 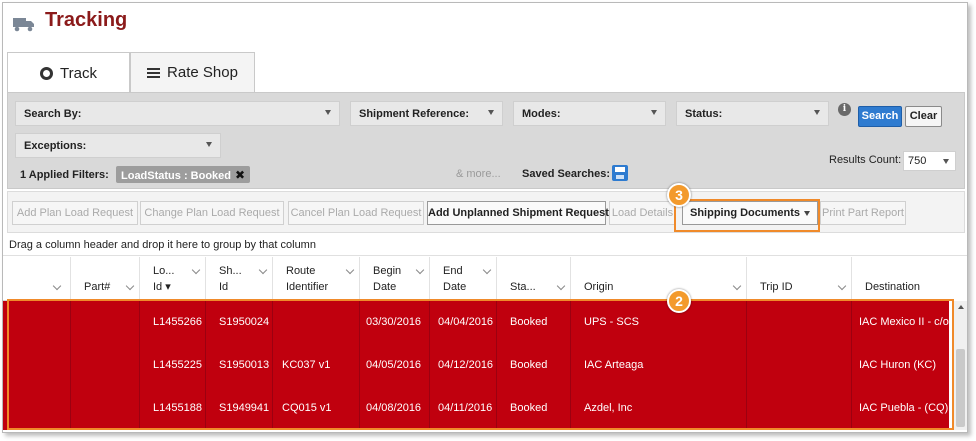 I want to click on column-header-select, so click(x=37, y=279).